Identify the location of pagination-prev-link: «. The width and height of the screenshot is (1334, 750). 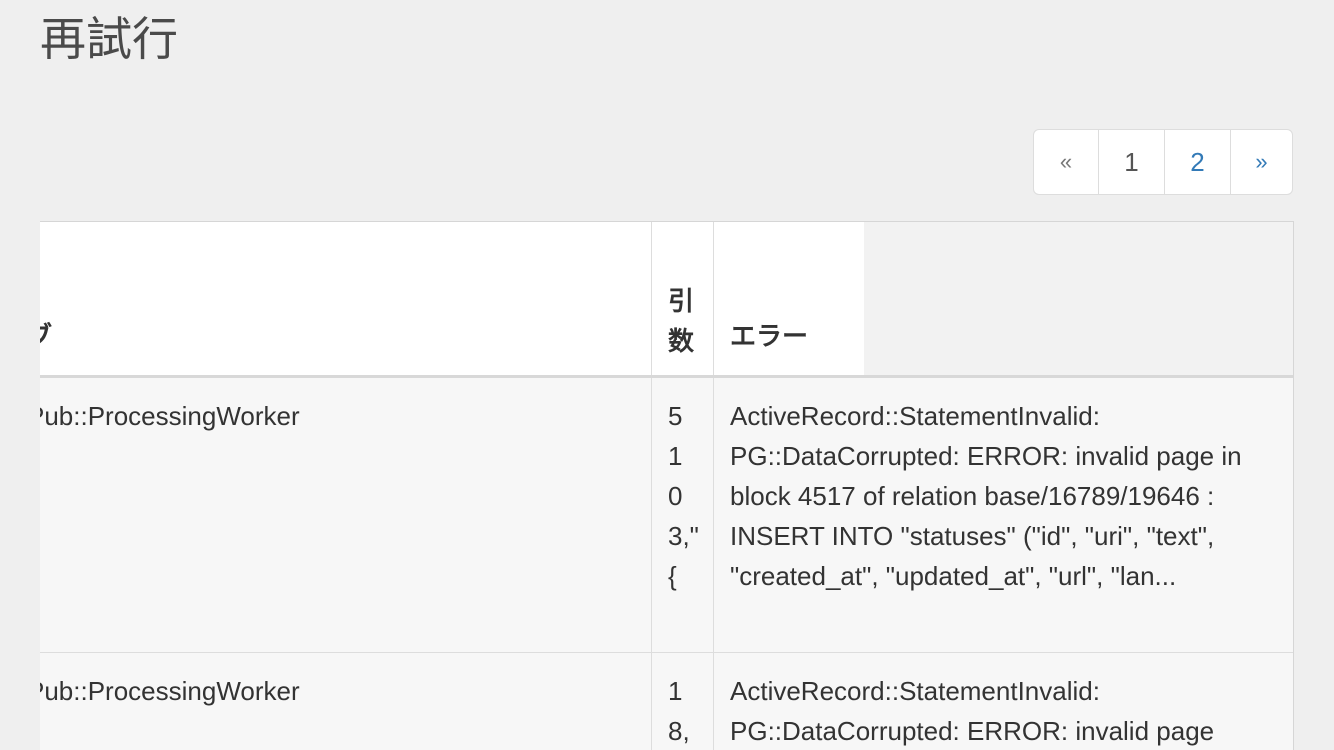
(1066, 162).